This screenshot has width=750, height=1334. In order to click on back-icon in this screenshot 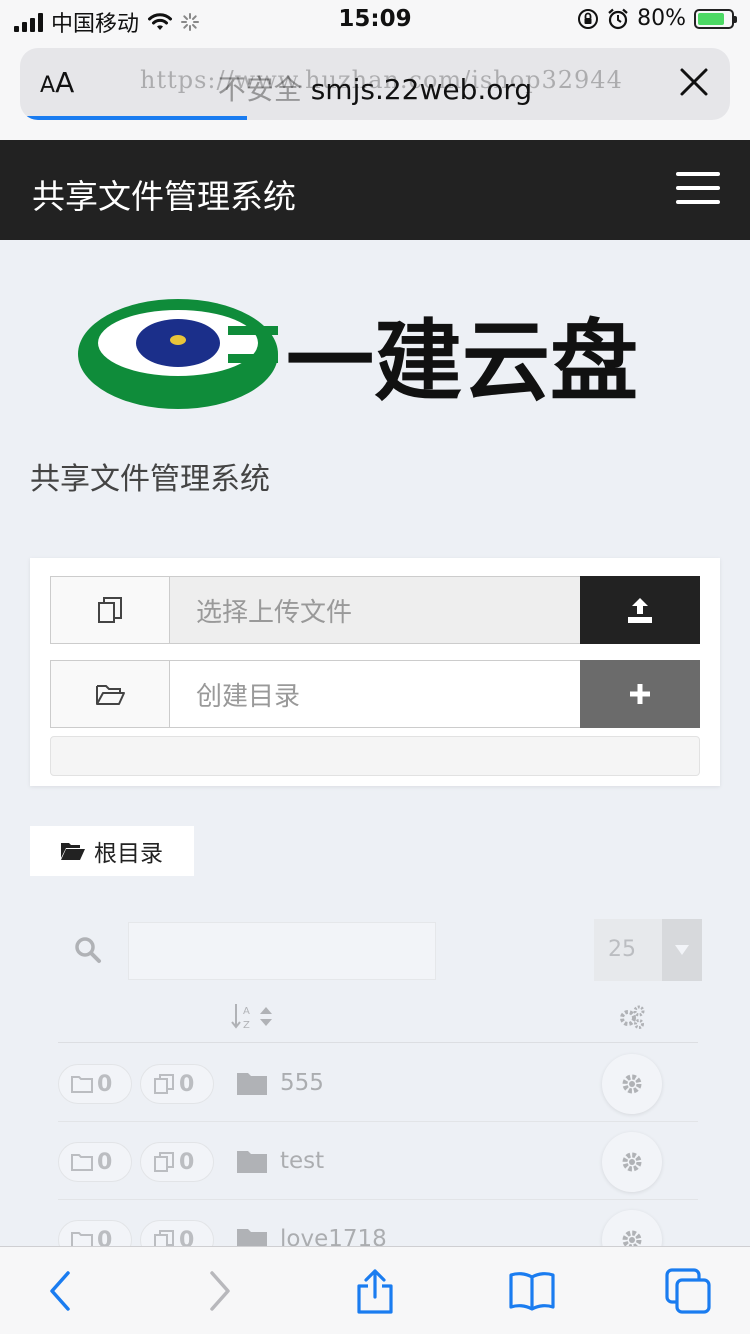, I will do `click(62, 1291)`.